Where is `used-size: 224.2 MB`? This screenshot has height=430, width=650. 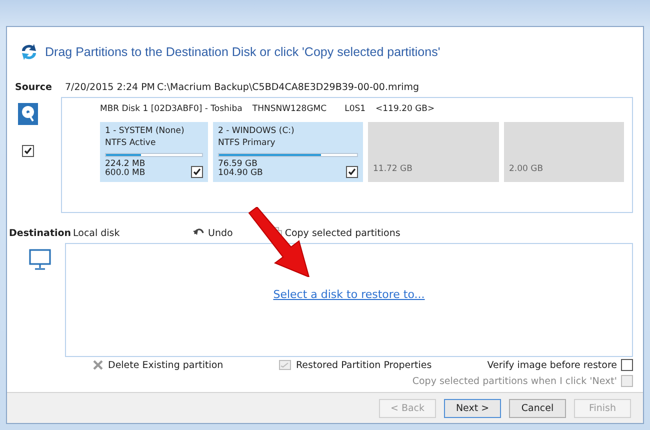
used-size: 224.2 MB is located at coordinates (125, 164).